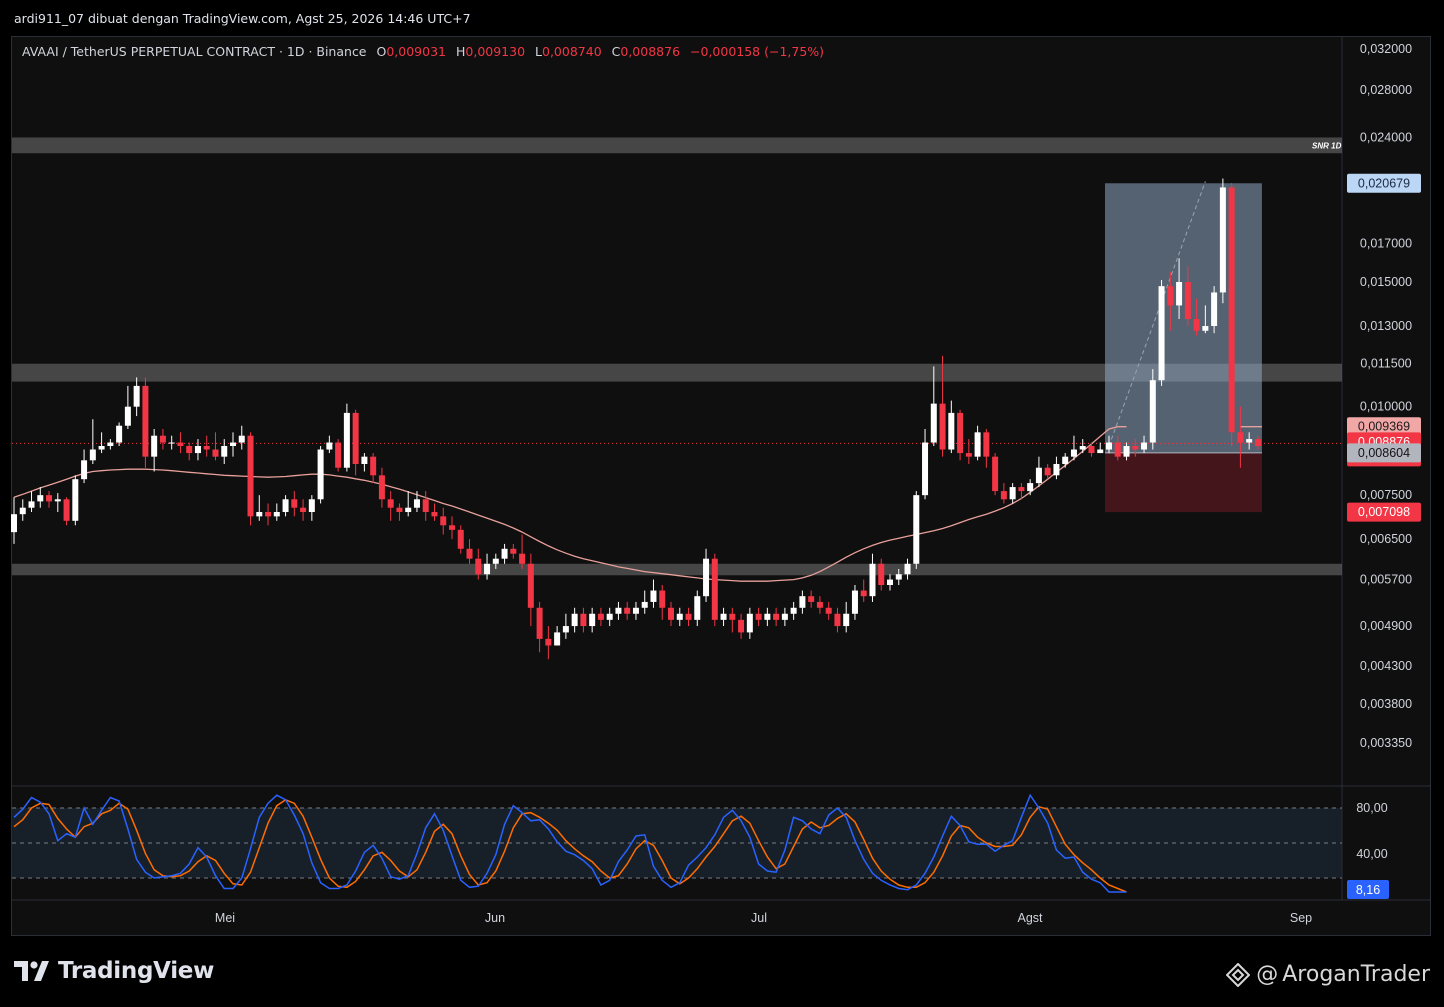  What do you see at coordinates (1384, 512) in the screenshot?
I see `price-badge-stop: 0,007098` at bounding box center [1384, 512].